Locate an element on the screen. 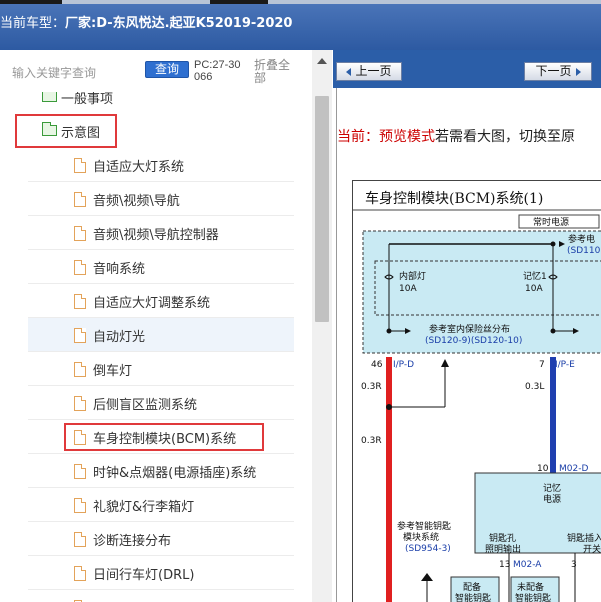 The width and height of the screenshot is (601, 602). tree-item: 时钟&点烟器(电源插座)系统 is located at coordinates (161, 471).